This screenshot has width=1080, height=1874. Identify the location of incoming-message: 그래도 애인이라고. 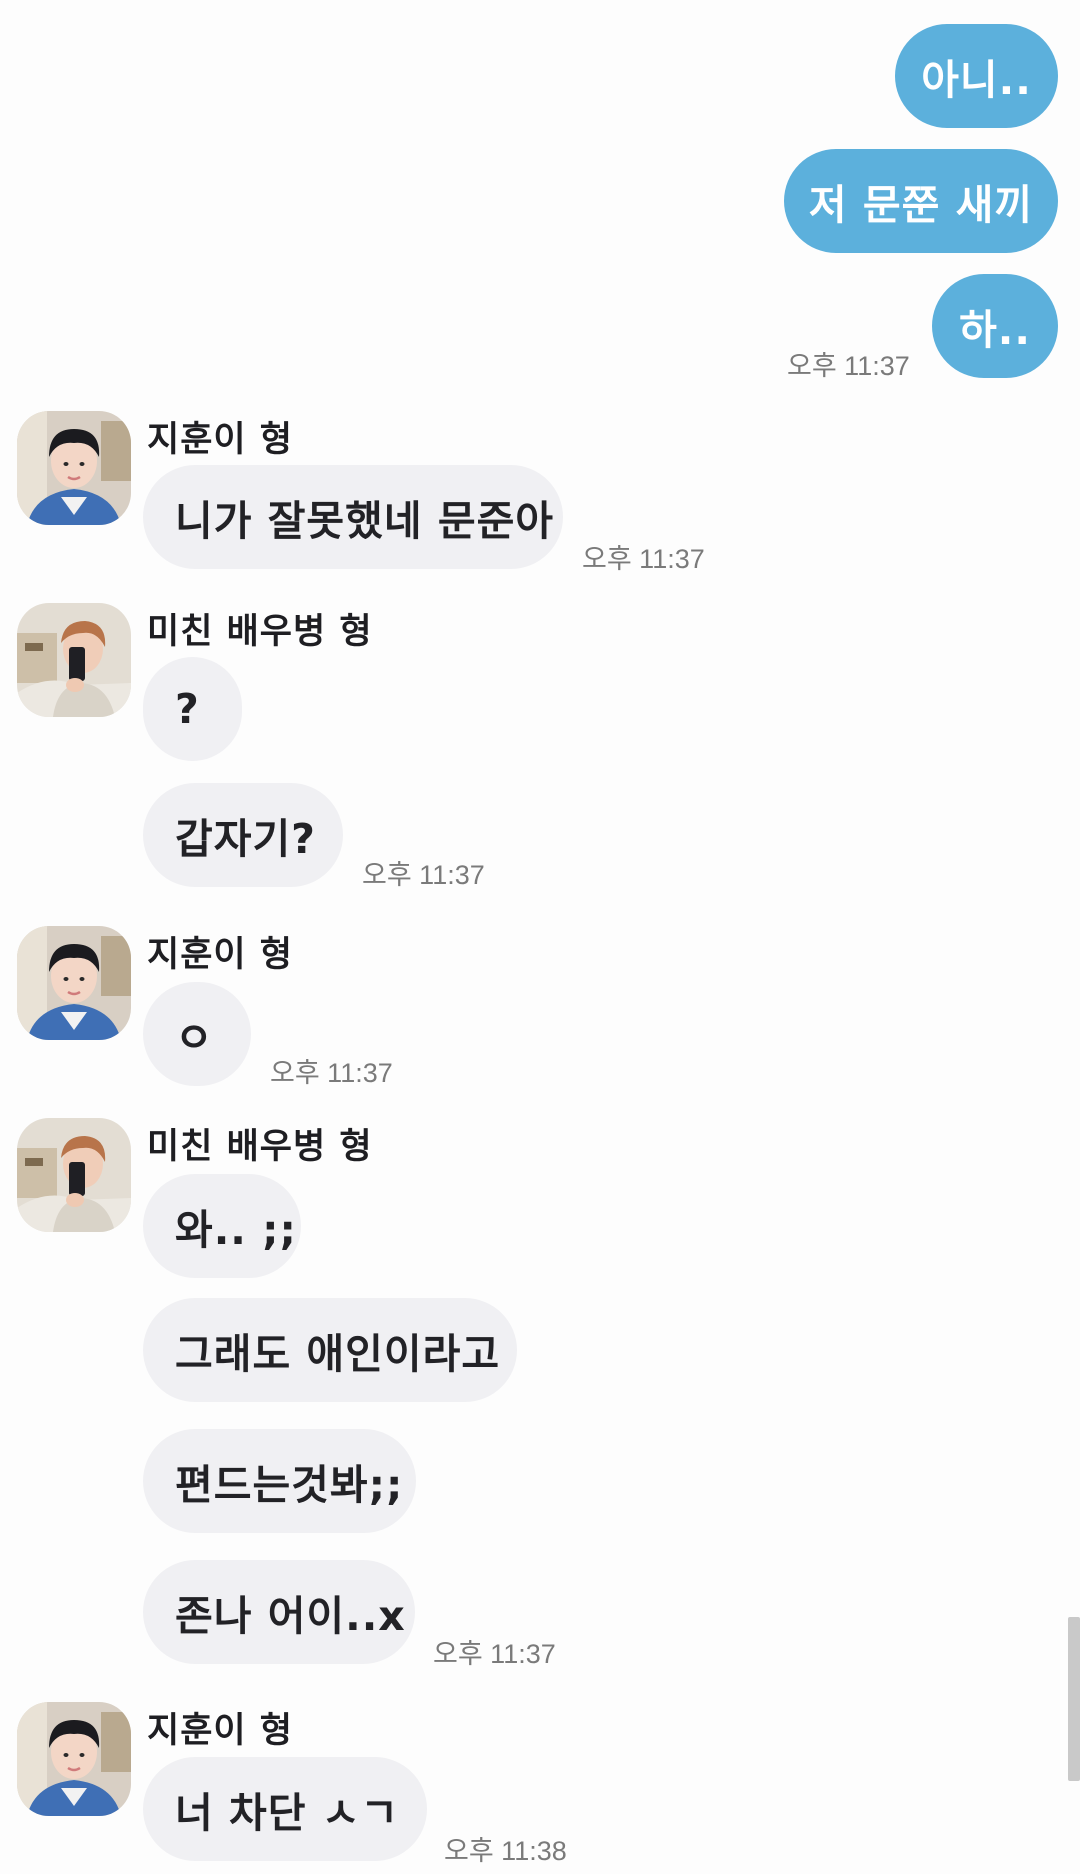
(330, 1350).